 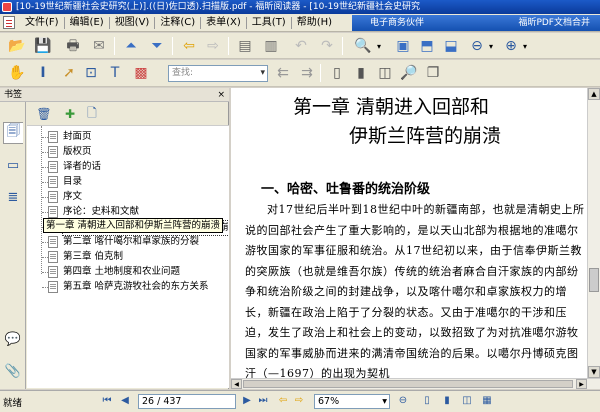 What do you see at coordinates (451, 46) in the screenshot?
I see `rotate-button: ⬓` at bounding box center [451, 46].